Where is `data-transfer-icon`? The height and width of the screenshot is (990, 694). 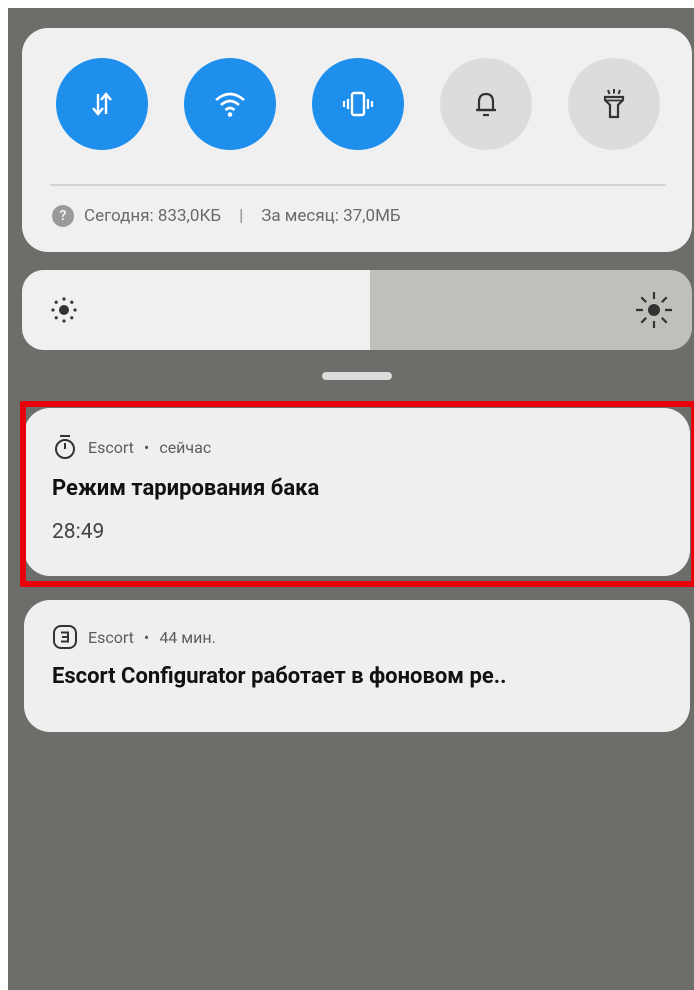 data-transfer-icon is located at coordinates (102, 104).